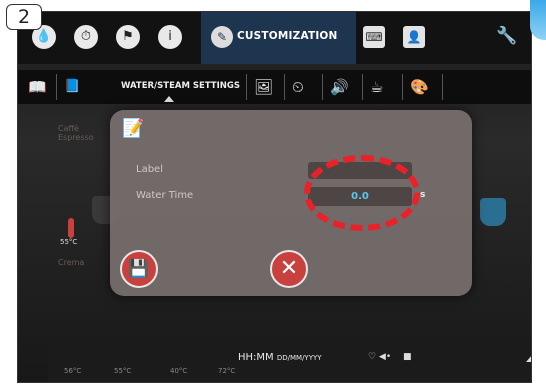 The image size is (546, 385). What do you see at coordinates (390, 357) in the screenshot?
I see `status-icons: ♡ ◀• ■` at bounding box center [390, 357].